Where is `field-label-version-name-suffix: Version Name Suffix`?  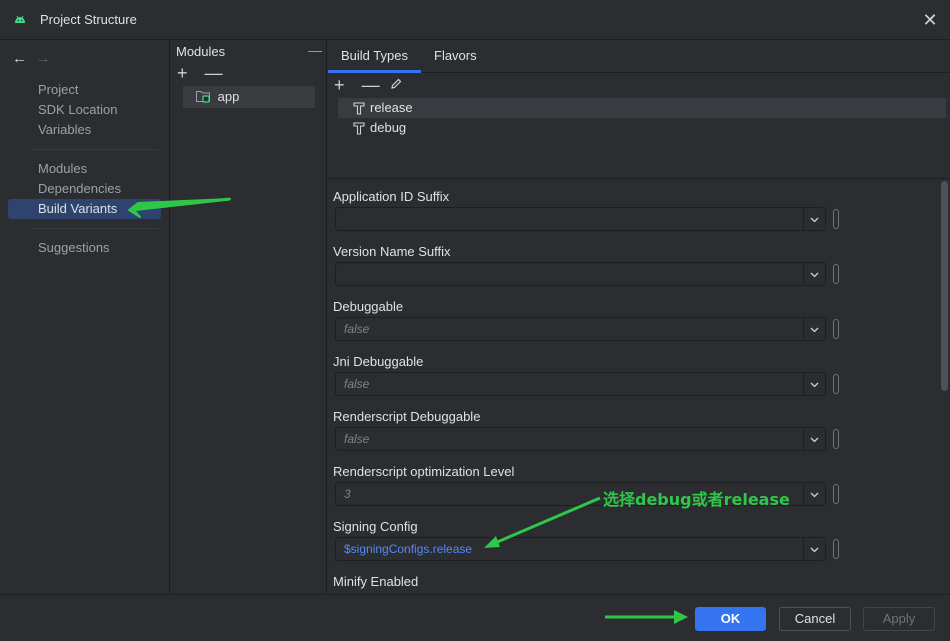
field-label-version-name-suffix: Version Name Suffix is located at coordinates (392, 251).